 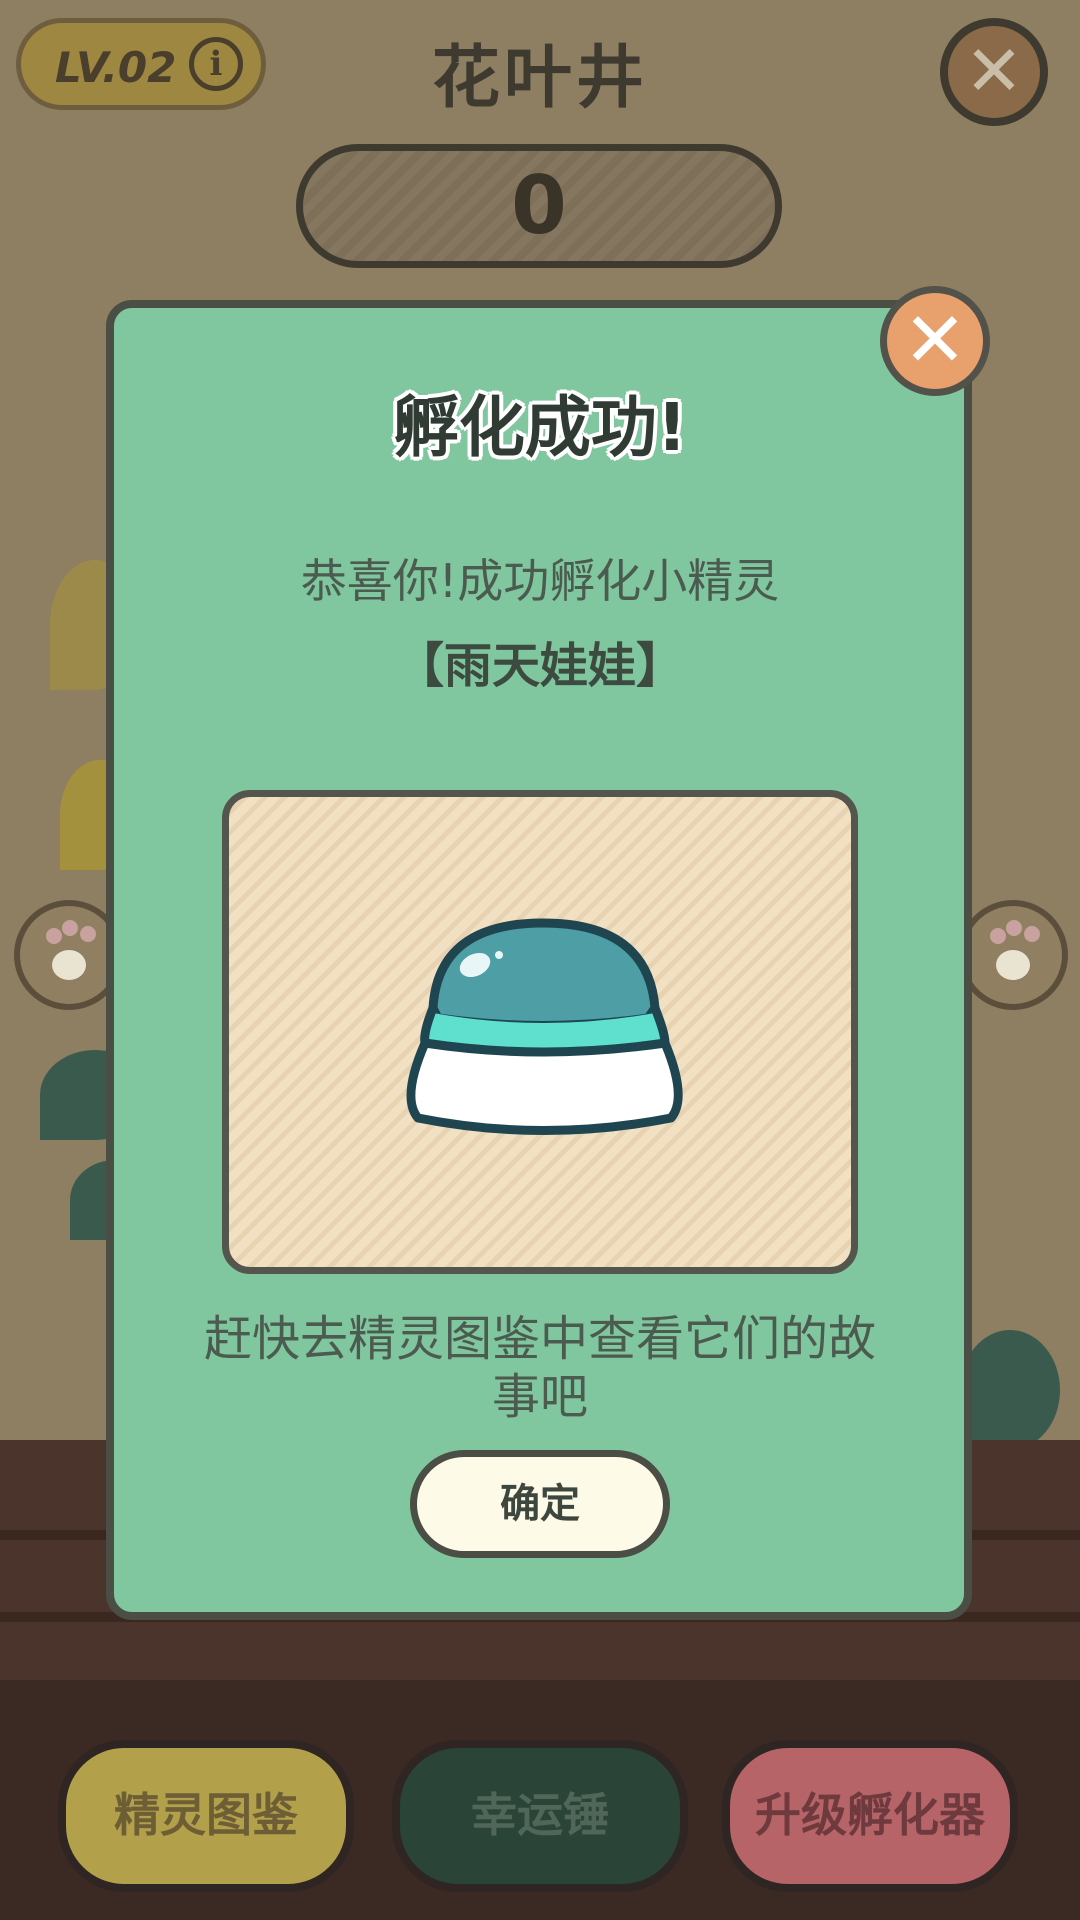 What do you see at coordinates (540, 1816) in the screenshot?
I see `lucky-hammer-button: 幸运锤` at bounding box center [540, 1816].